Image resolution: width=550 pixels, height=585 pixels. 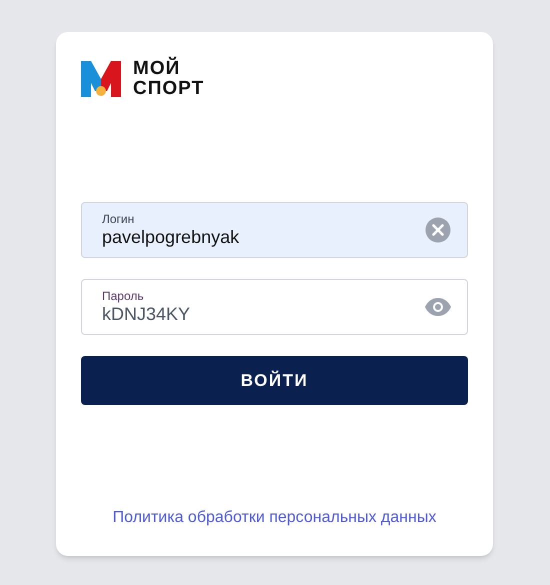 I want to click on logo-text: МОЙ, so click(x=157, y=69).